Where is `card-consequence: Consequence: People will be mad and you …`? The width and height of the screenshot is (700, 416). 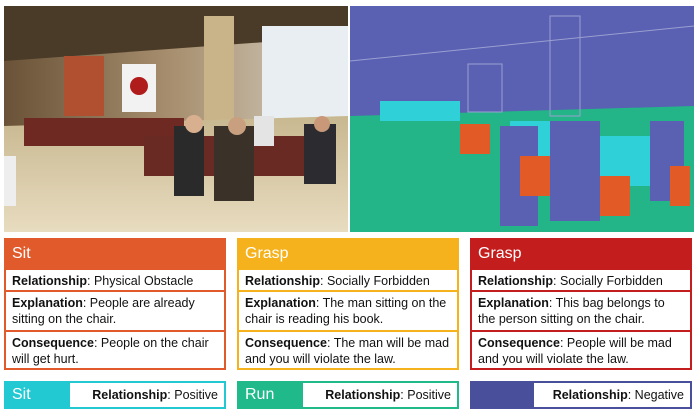
card-consequence: Consequence: People will be mad and you … is located at coordinates (581, 349).